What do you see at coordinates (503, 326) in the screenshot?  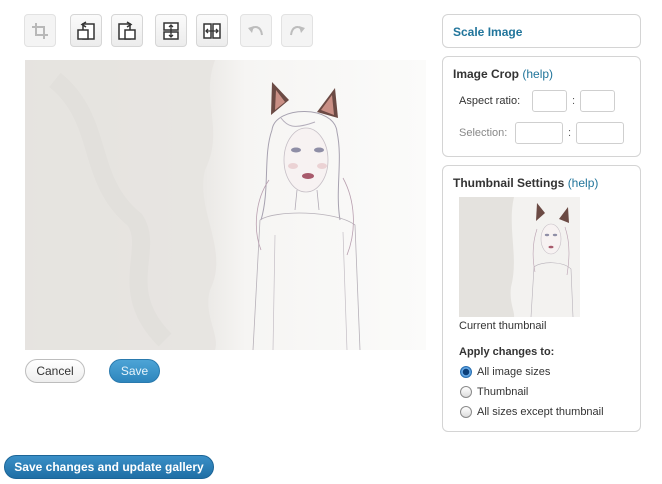 I see `current-thumbnail-caption: Current thumbnail` at bounding box center [503, 326].